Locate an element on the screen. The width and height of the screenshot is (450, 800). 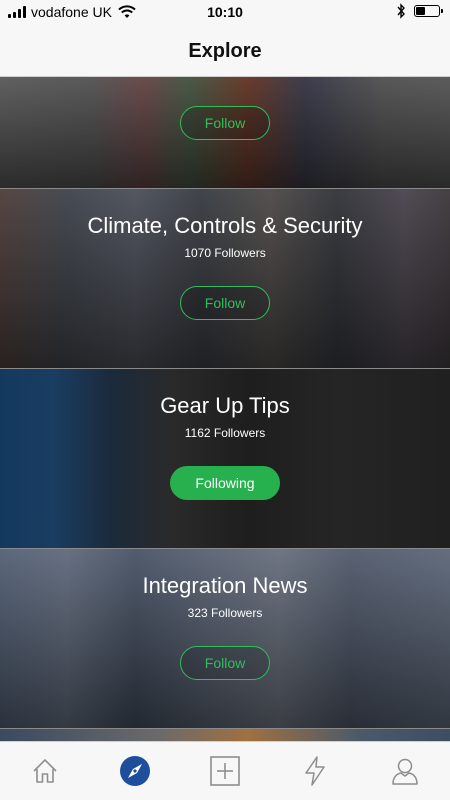
follower-count: 1070 Followers is located at coordinates (225, 253).